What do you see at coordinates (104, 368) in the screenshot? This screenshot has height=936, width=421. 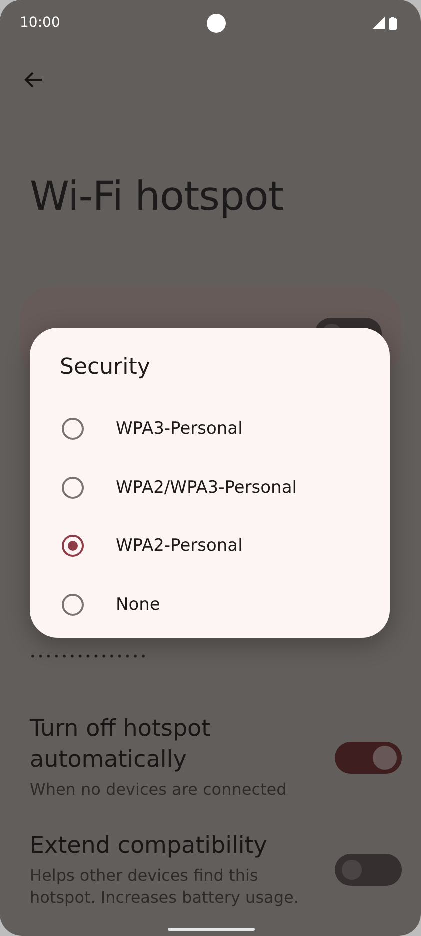 I see `dialog-title: Security` at bounding box center [104, 368].